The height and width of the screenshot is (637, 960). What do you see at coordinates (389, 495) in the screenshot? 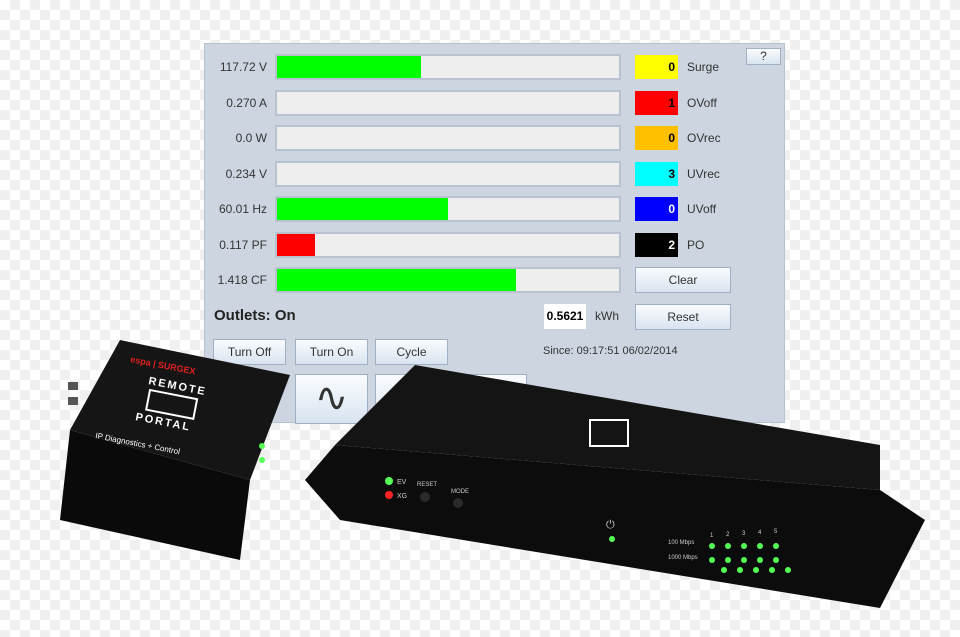
I see `xg-led` at bounding box center [389, 495].